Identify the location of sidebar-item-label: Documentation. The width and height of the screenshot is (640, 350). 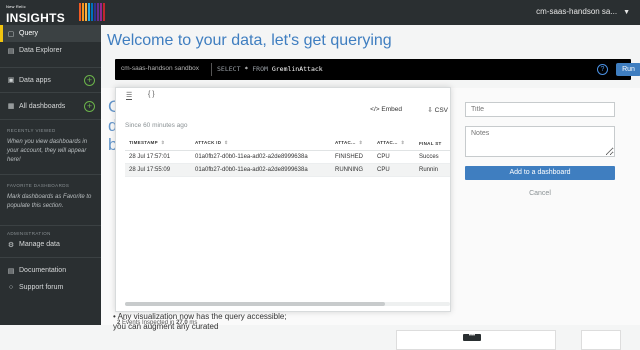
(43, 270).